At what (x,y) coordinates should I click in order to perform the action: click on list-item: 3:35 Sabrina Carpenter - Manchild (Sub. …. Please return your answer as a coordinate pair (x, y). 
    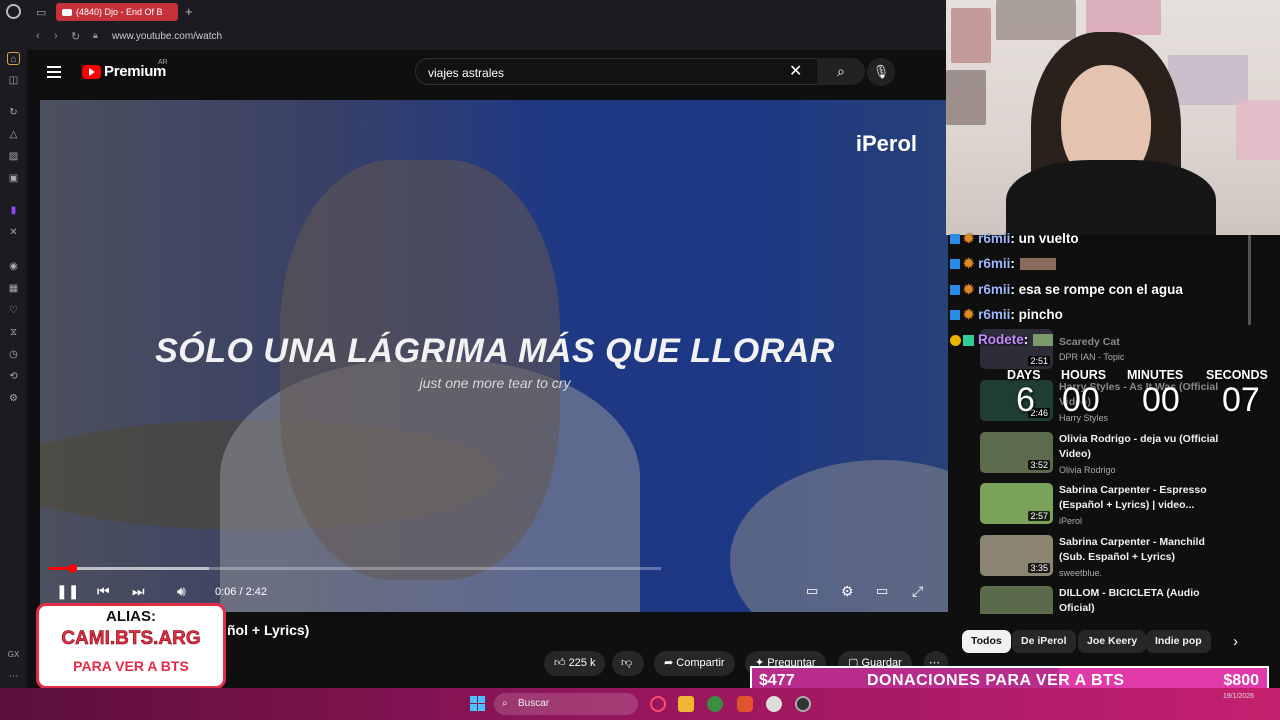
    Looking at the image, I should click on (1130, 558).